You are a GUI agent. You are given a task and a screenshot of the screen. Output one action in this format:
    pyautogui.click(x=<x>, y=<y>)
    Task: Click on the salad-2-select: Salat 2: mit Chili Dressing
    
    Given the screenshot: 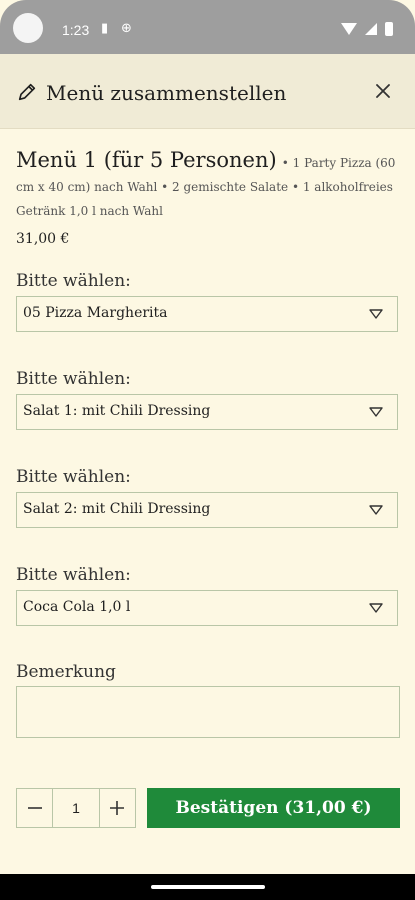 What is the action you would take?
    pyautogui.click(x=207, y=510)
    